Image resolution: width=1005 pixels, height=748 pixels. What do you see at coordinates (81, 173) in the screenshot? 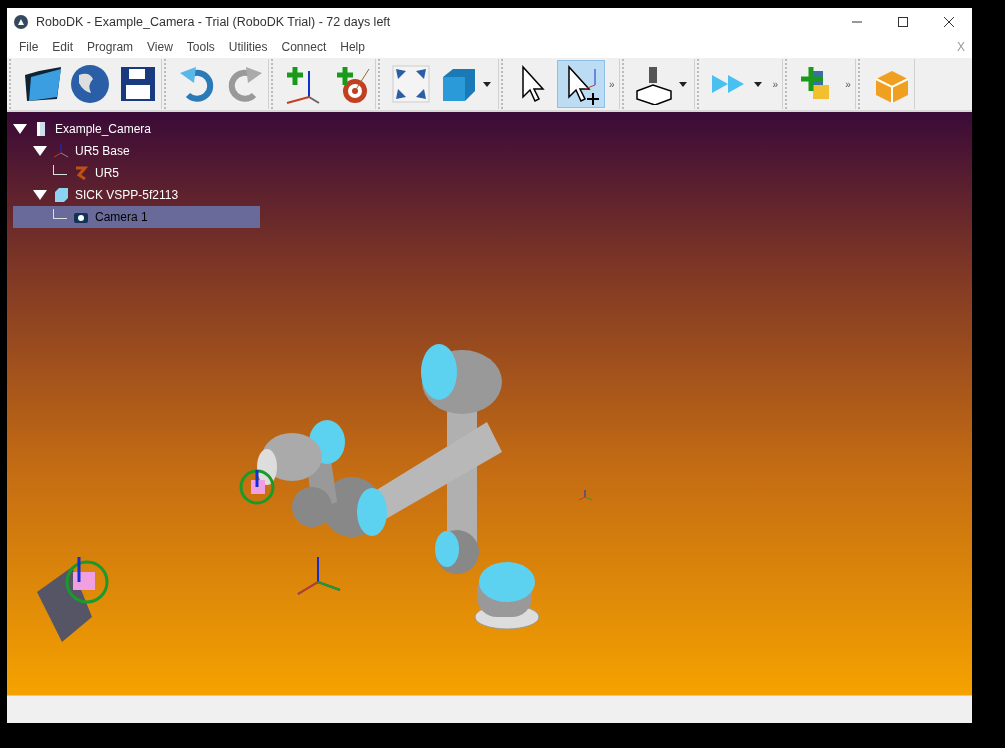
I see `robot-icon` at bounding box center [81, 173].